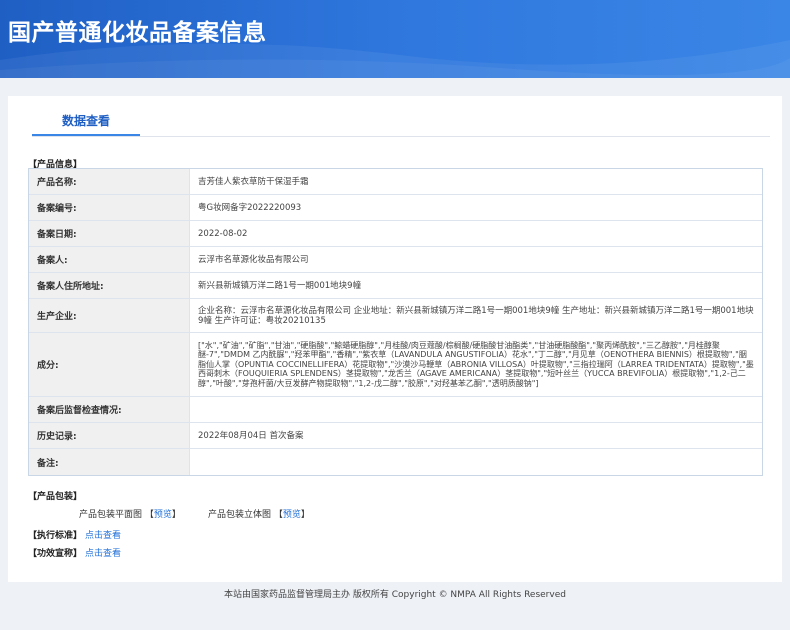 This screenshot has height=630, width=790. Describe the element at coordinates (86, 124) in the screenshot. I see `tab-data-view: 数据查看` at that location.